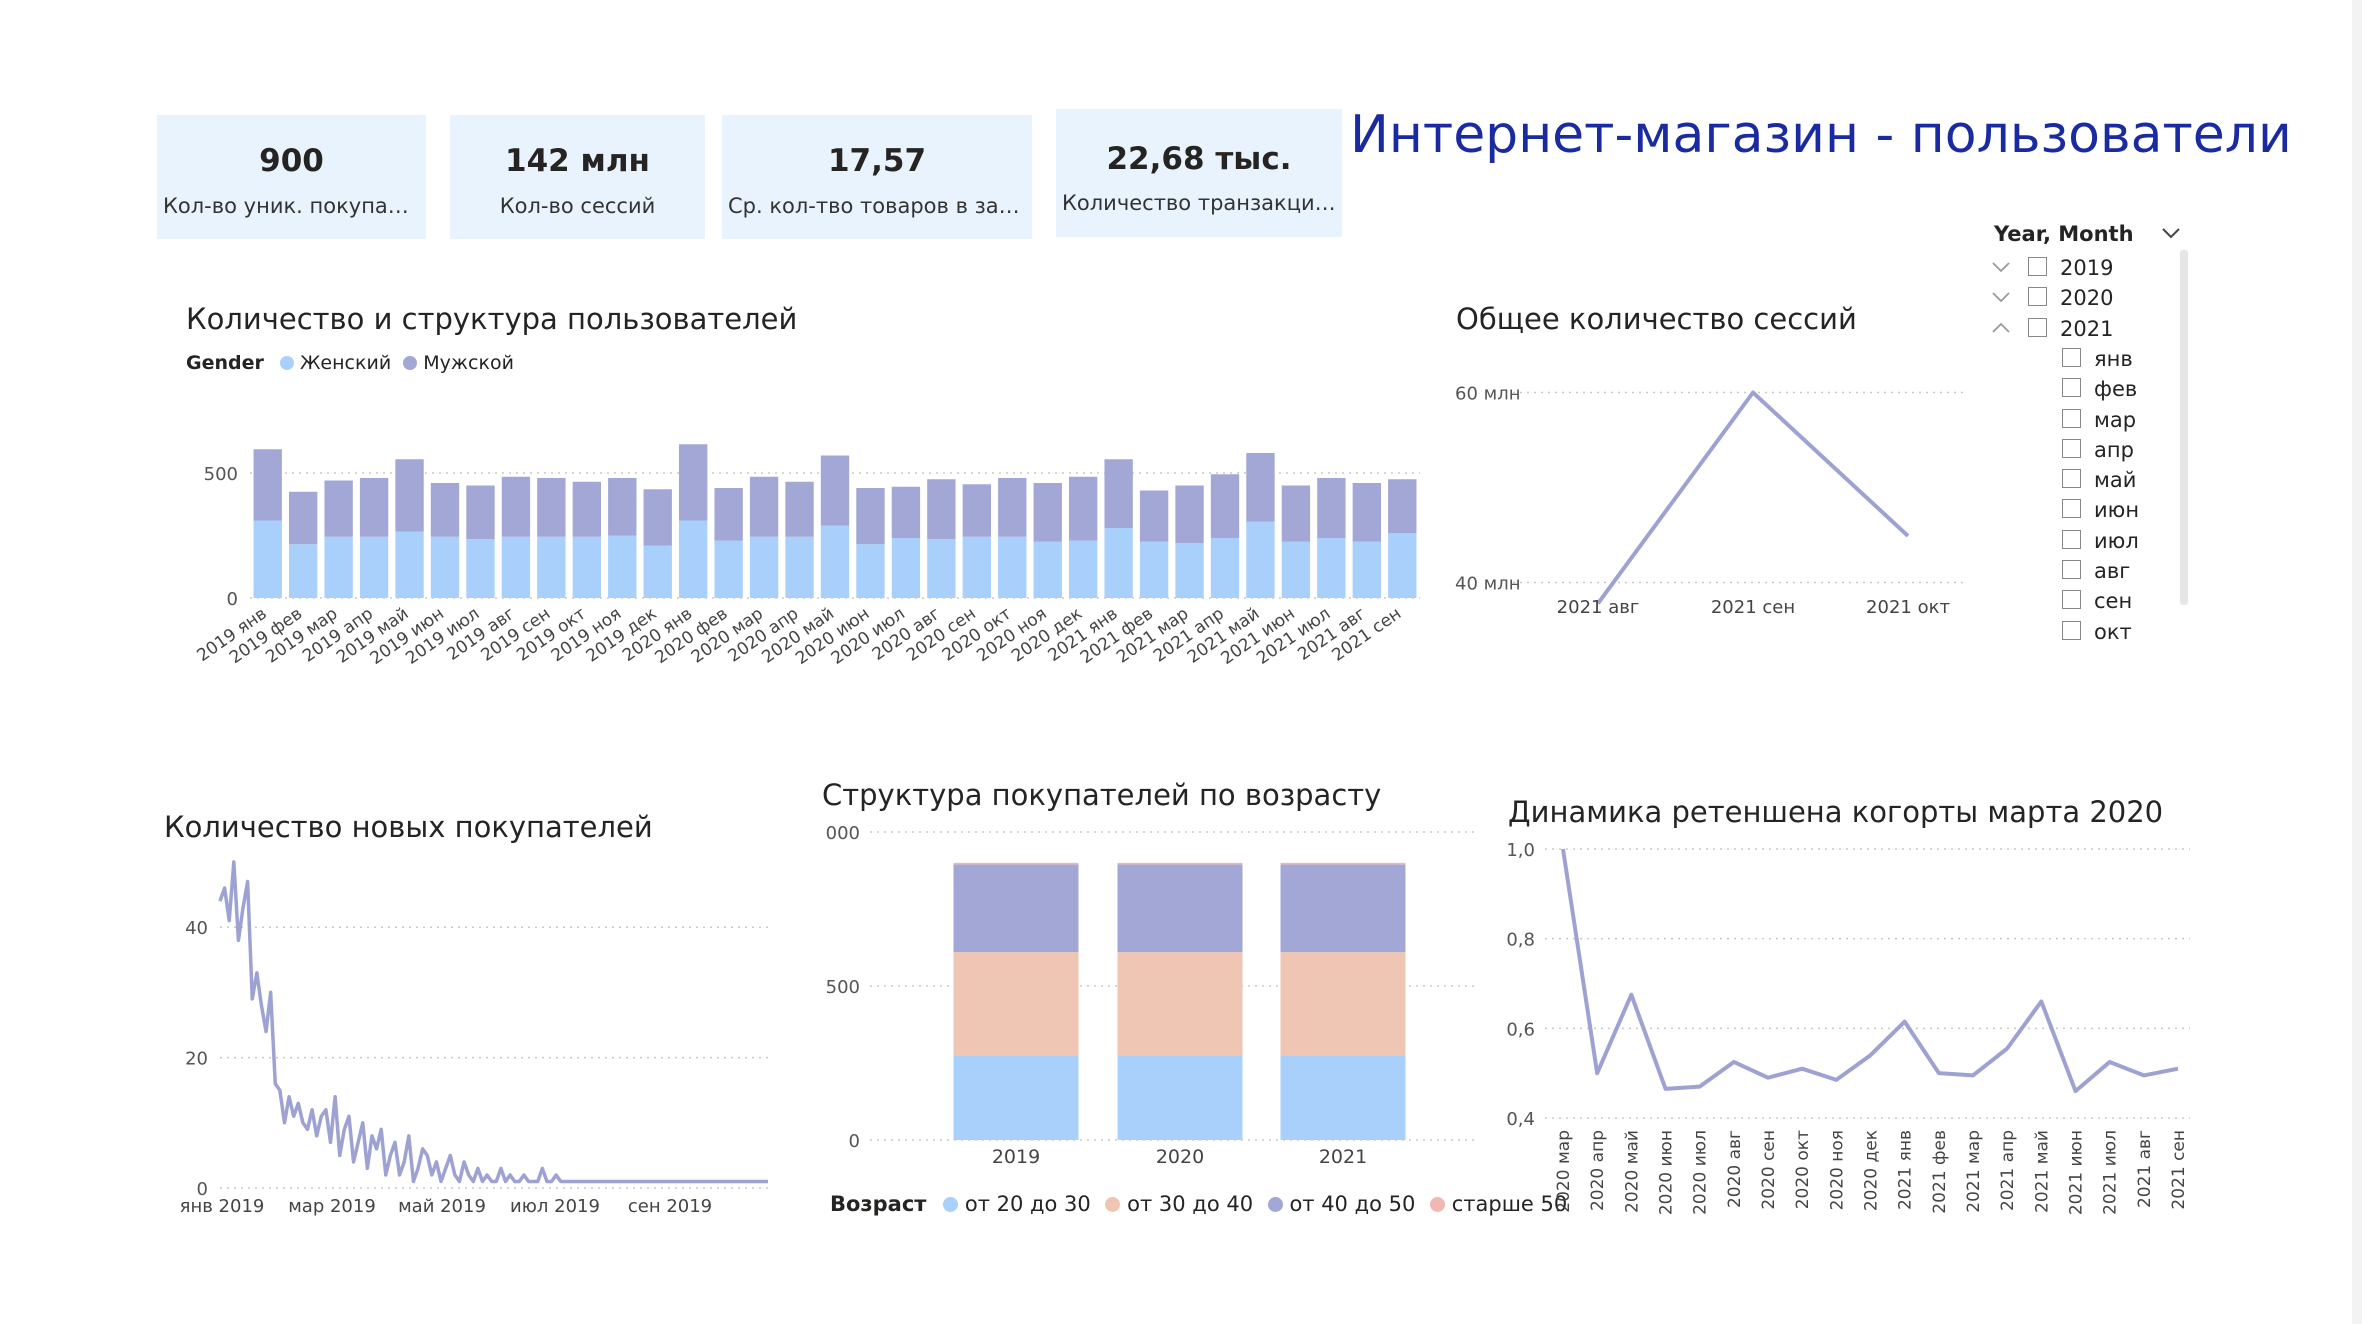 This screenshot has height=1324, width=2362. I want to click on x-tick-label: сен 2019, so click(670, 1206).